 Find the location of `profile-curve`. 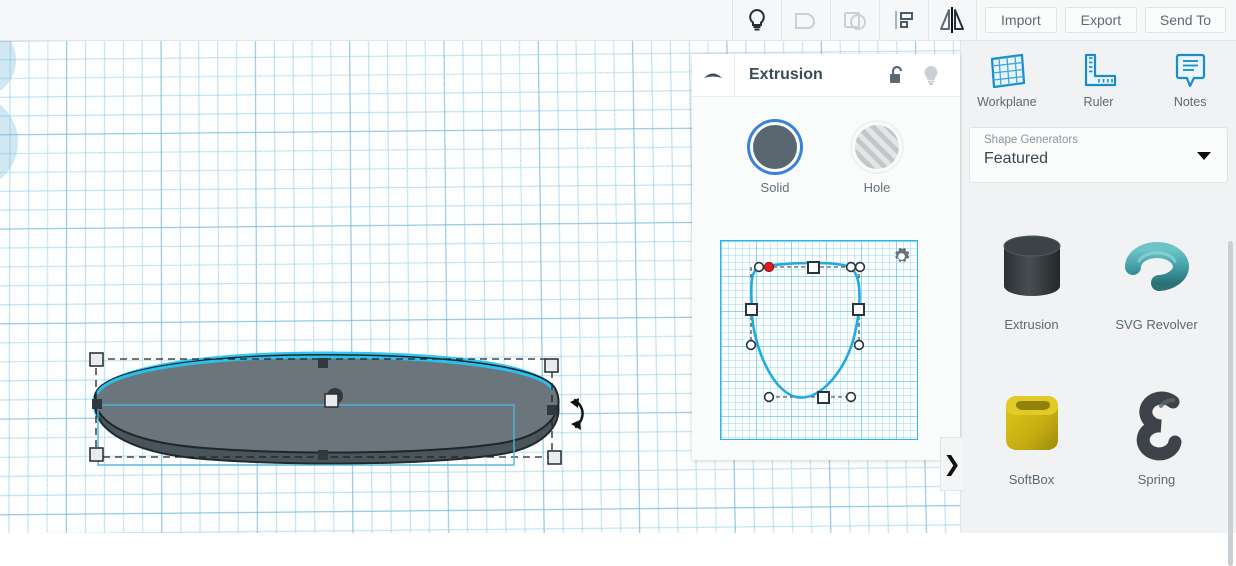

profile-curve is located at coordinates (818, 339).